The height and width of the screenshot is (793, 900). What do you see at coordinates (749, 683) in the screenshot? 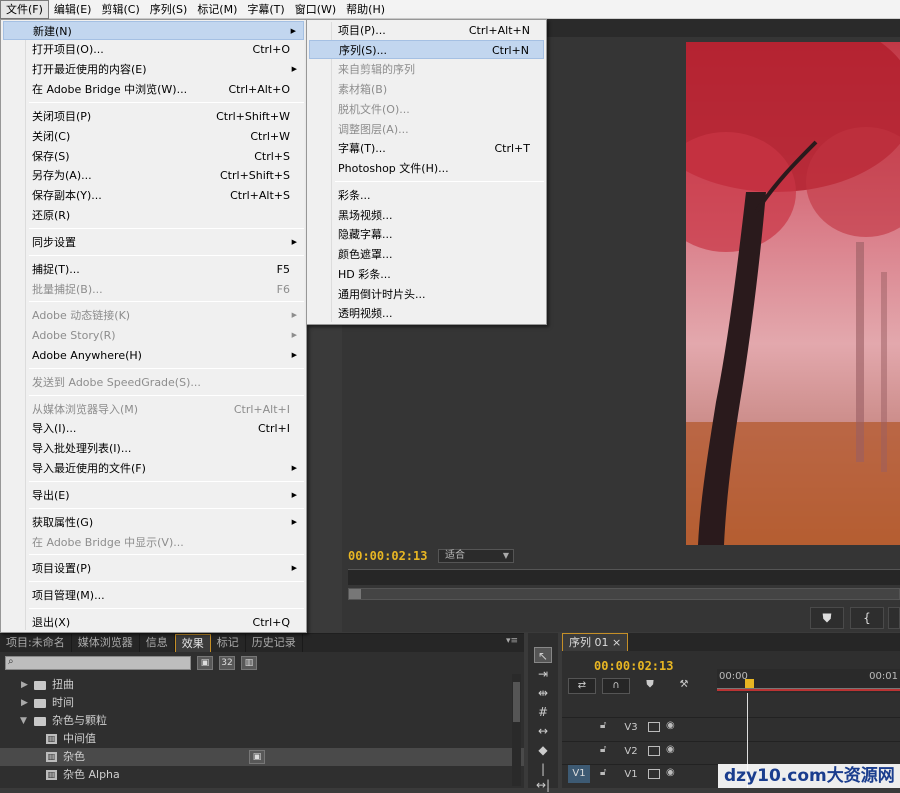
I see `playhead-handle` at bounding box center [749, 683].